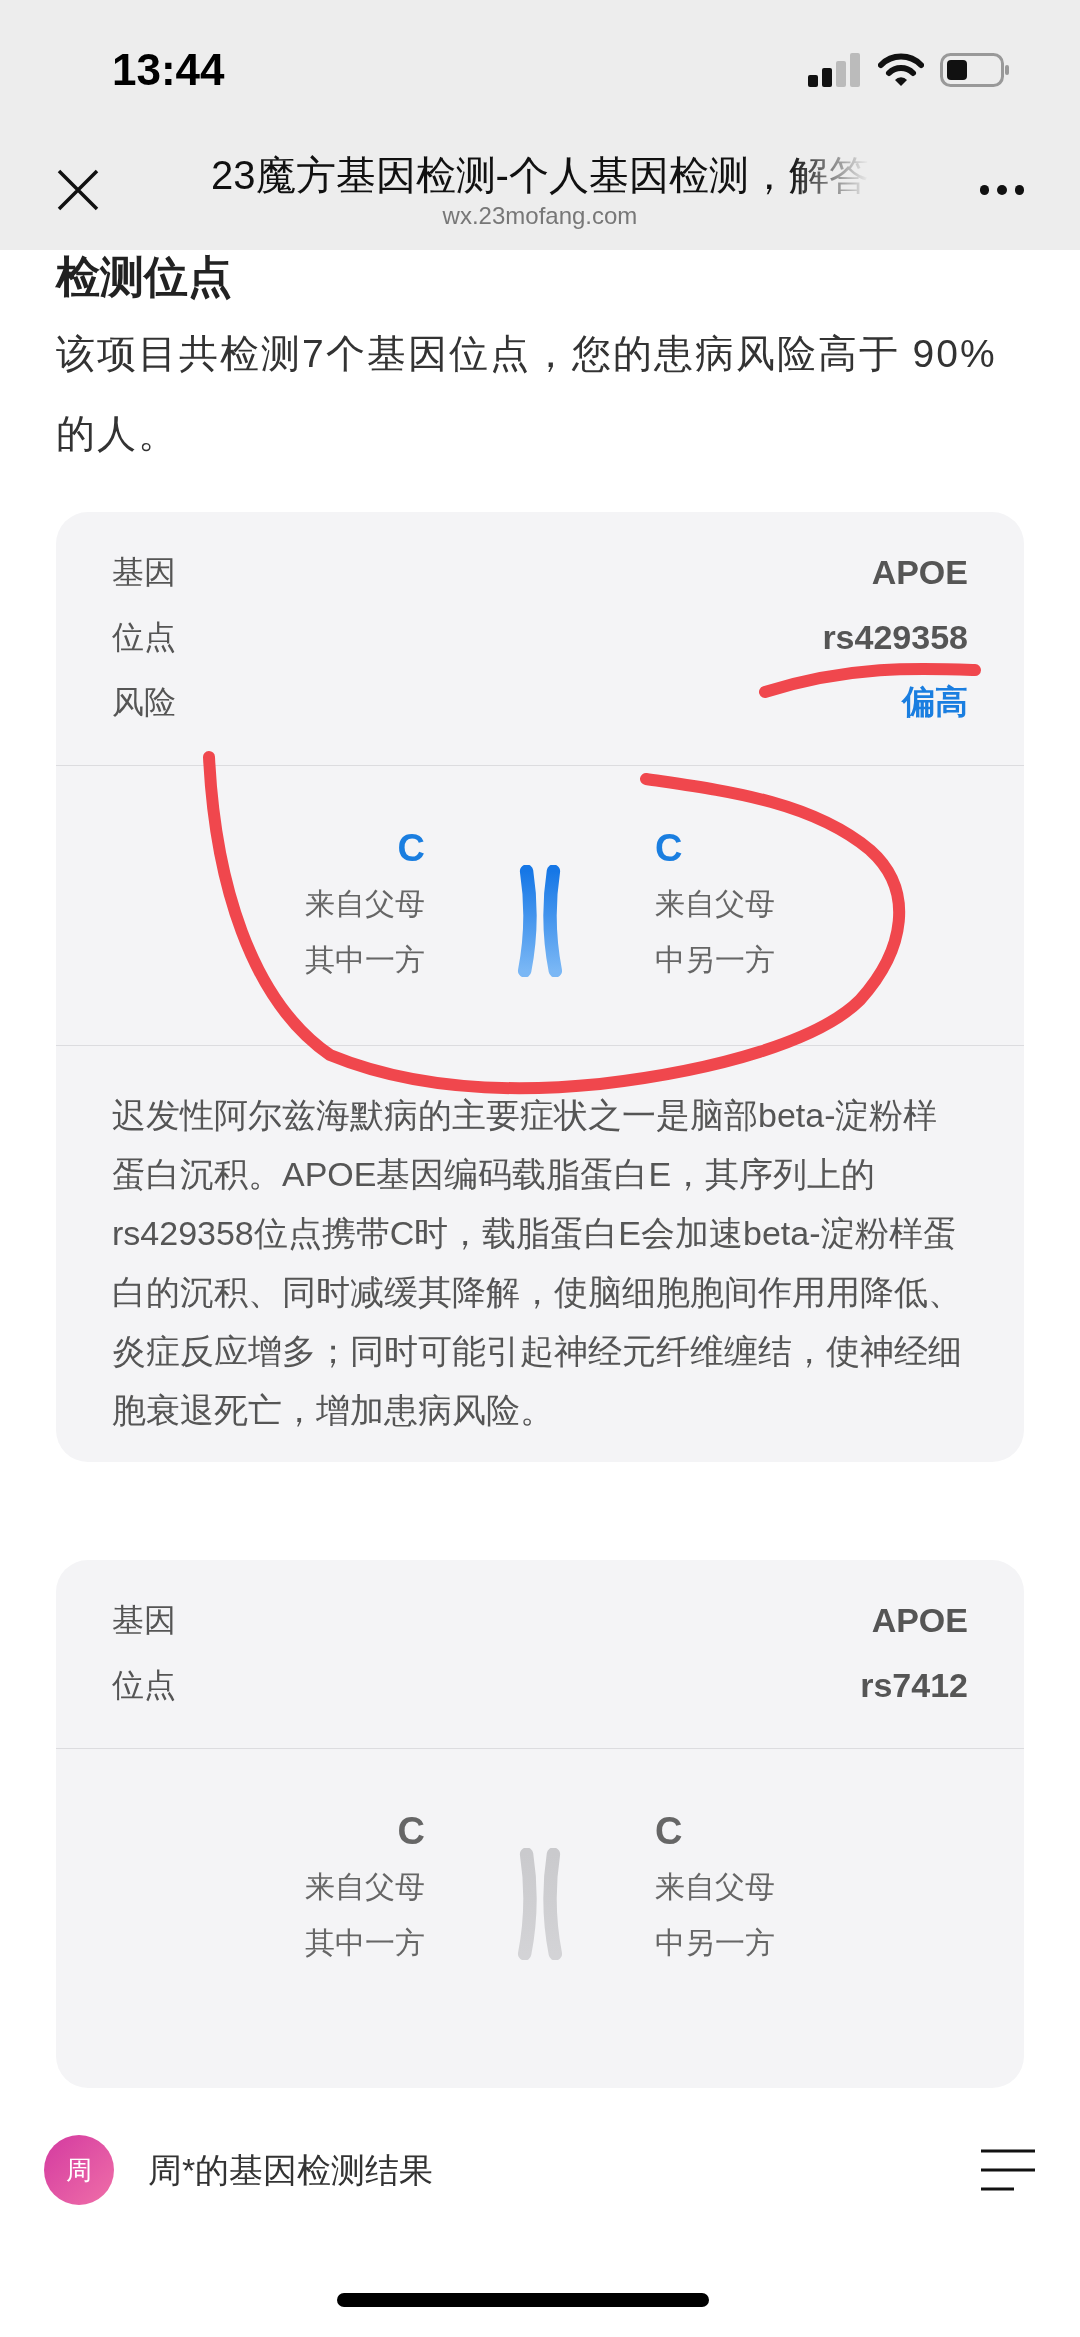 This screenshot has height=2337, width=1080. Describe the element at coordinates (914, 1685) in the screenshot. I see `field-value: rs7412` at that location.